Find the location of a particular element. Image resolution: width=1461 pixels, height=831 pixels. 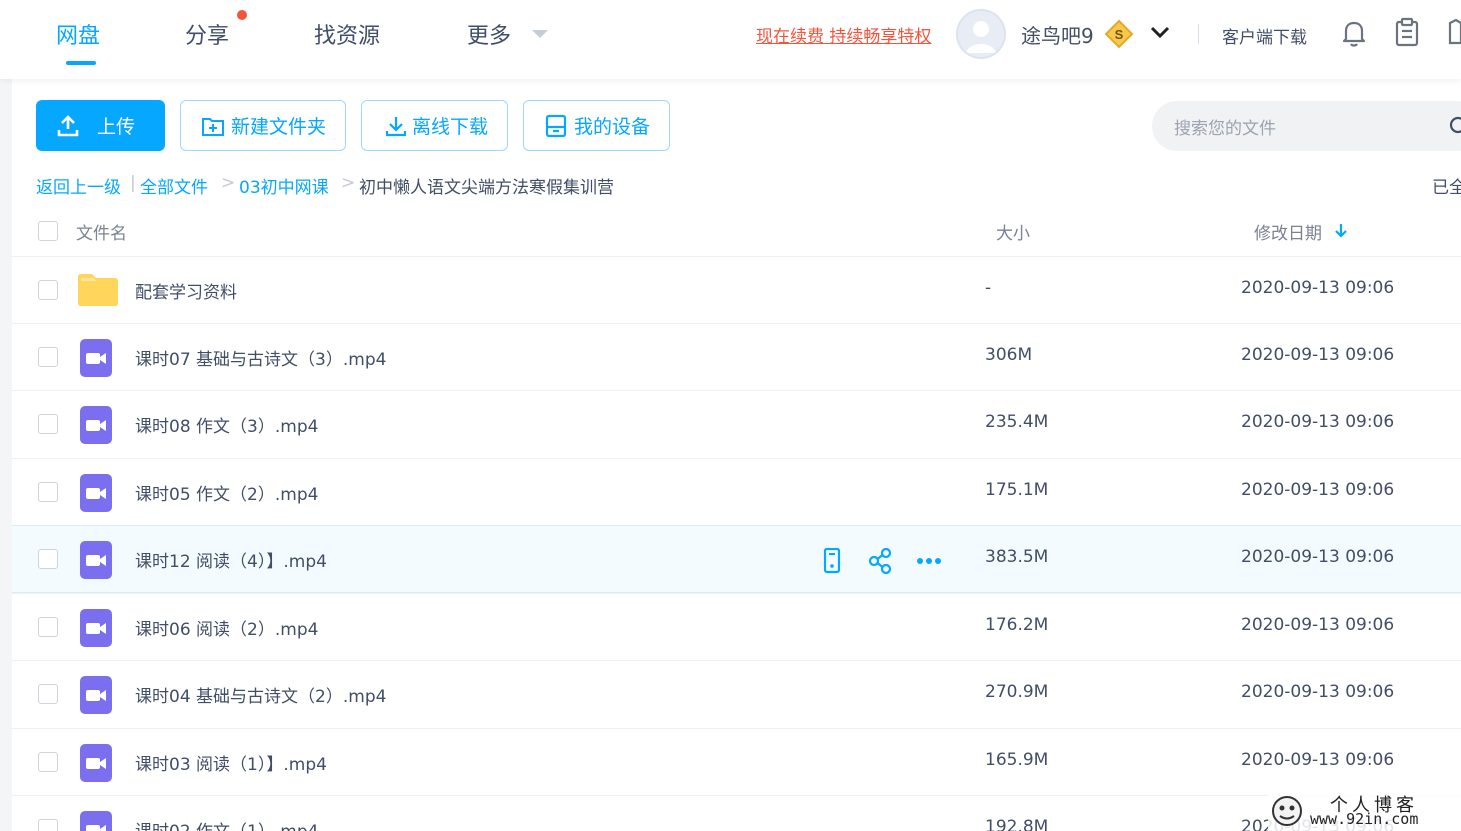

file-name: 课时03 阅读（1）】.mp4 is located at coordinates (231, 762).